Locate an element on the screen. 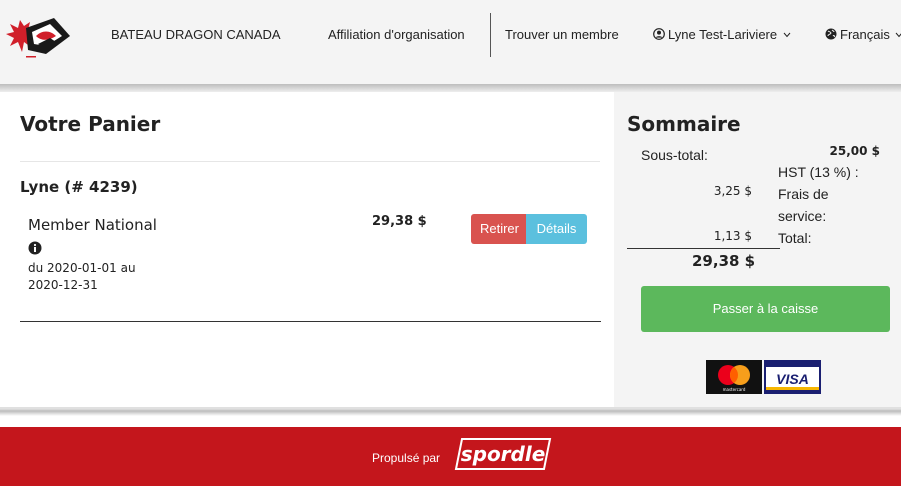 Image resolution: width=901 pixels, height=486 pixels. info-circle-icon is located at coordinates (35, 248).